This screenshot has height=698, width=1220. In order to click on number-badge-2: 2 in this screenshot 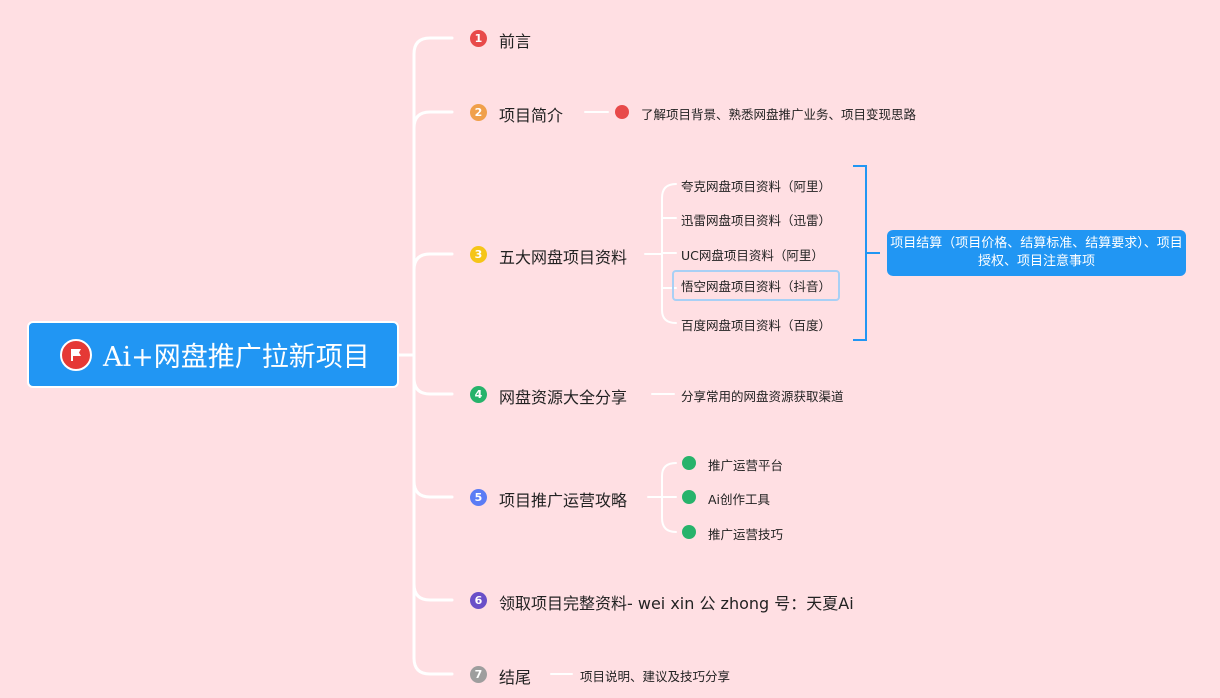, I will do `click(478, 112)`.